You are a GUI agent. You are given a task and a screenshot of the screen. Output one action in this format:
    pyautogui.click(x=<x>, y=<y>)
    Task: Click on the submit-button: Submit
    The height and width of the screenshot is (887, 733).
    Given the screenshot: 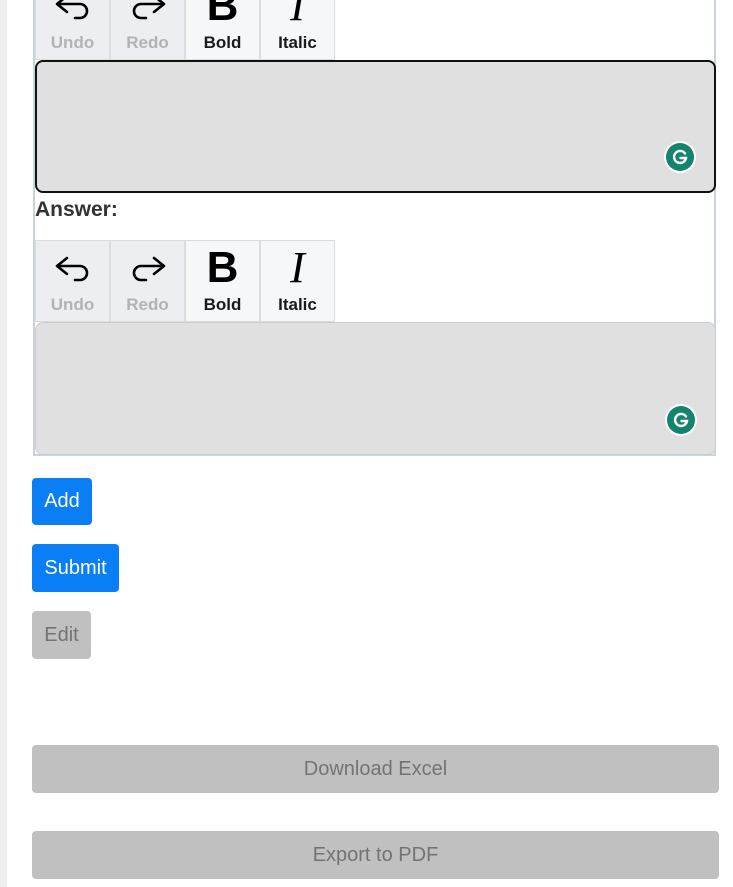 What is the action you would take?
    pyautogui.click(x=75, y=568)
    